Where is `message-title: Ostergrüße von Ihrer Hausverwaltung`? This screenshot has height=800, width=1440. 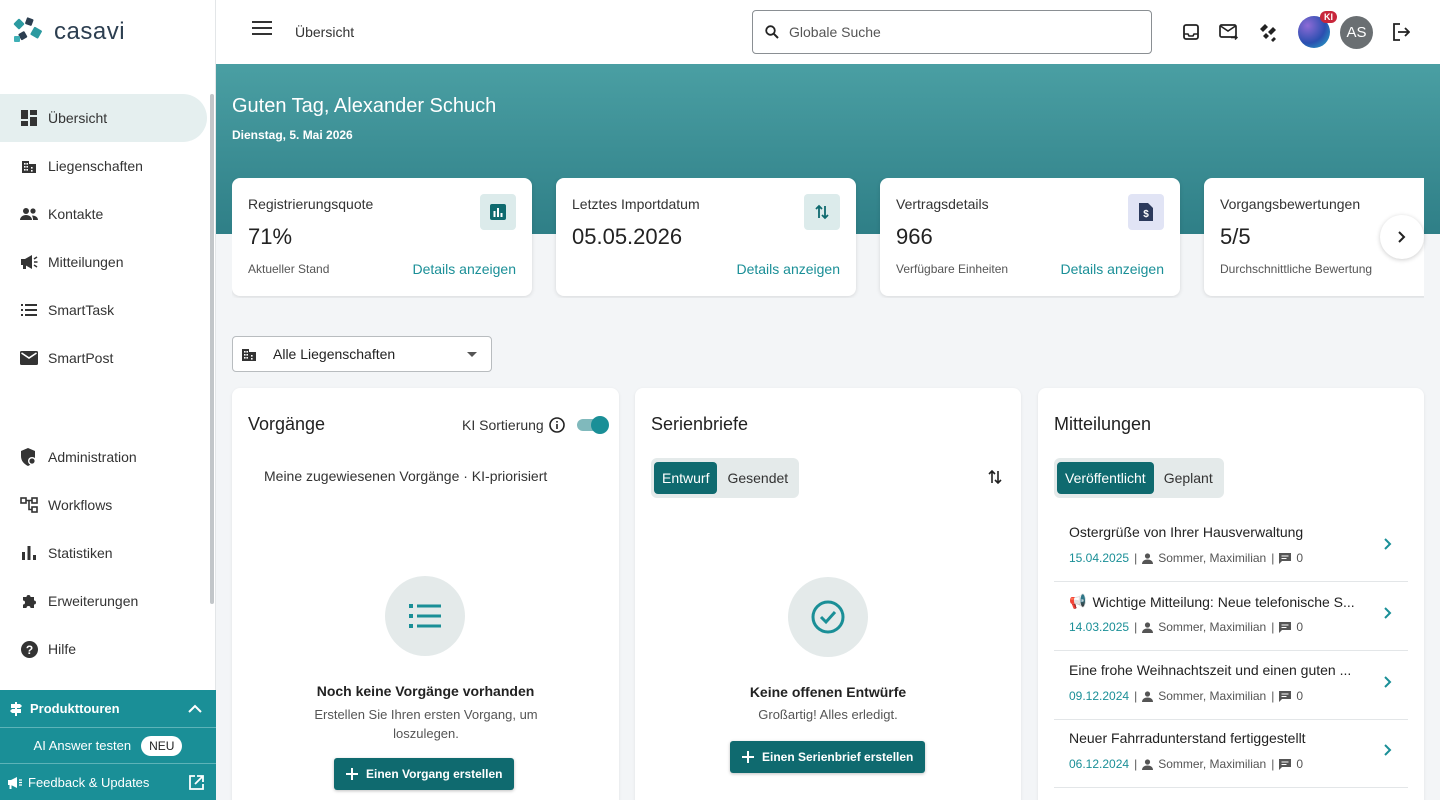
message-title: Ostergrüße von Ihrer Hausverwaltung is located at coordinates (1186, 532).